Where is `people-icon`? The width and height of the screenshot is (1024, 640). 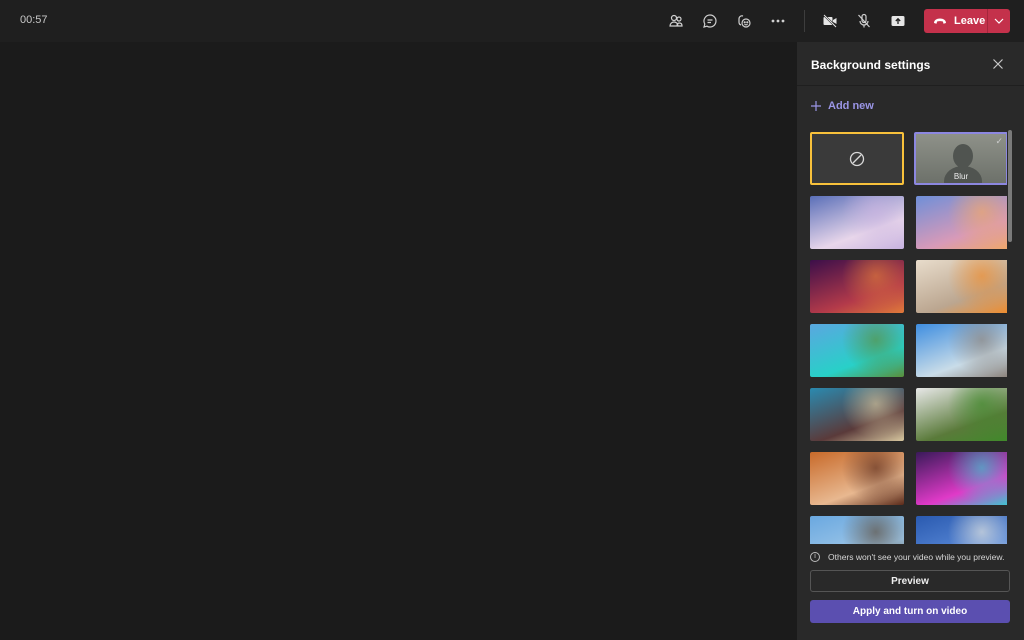 people-icon is located at coordinates (676, 21).